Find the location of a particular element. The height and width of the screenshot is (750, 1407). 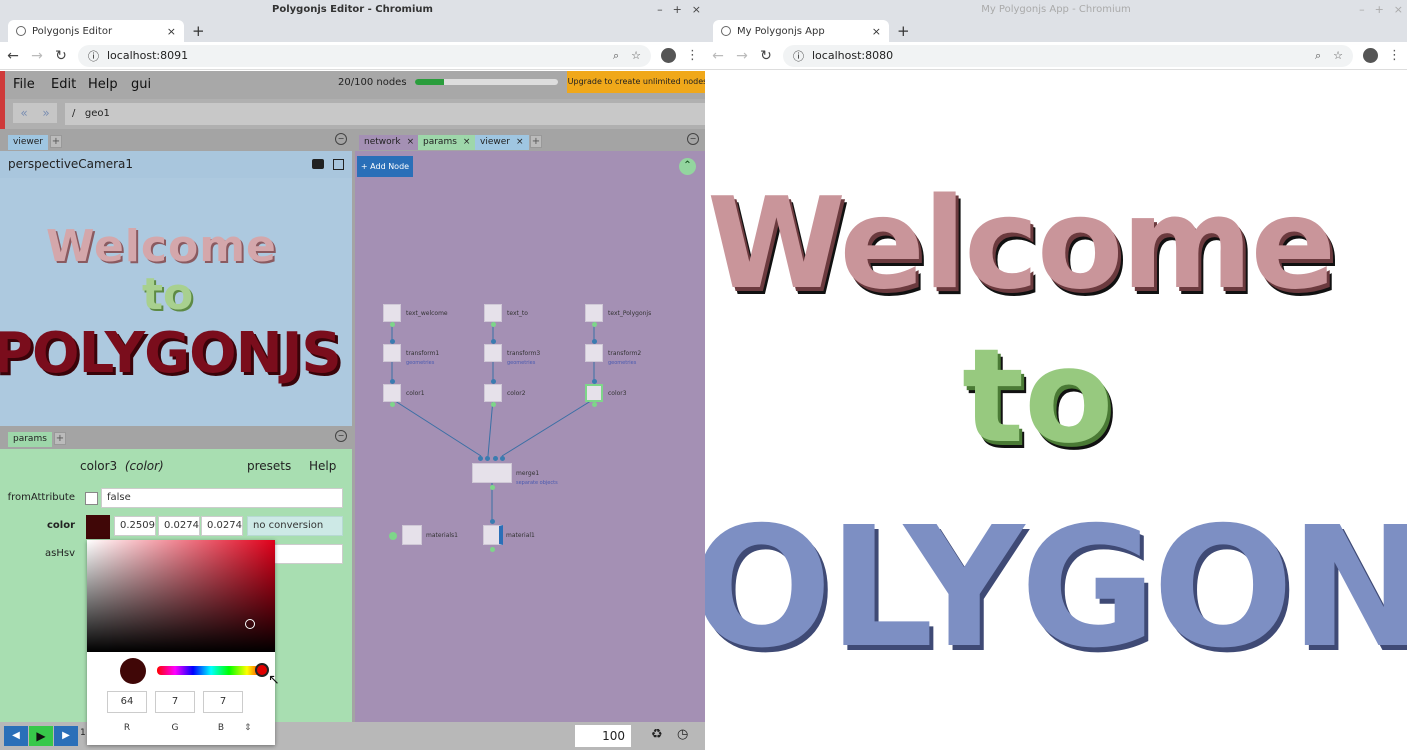

picker-b-input: 7 is located at coordinates (223, 702).